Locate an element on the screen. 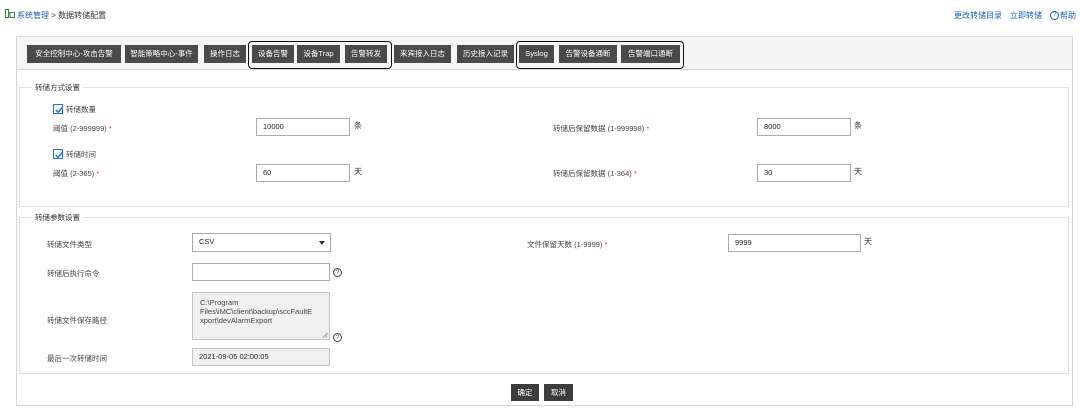 The width and height of the screenshot is (1080, 414). save-path-line: xport\devAlarmExport is located at coordinates (236, 320).